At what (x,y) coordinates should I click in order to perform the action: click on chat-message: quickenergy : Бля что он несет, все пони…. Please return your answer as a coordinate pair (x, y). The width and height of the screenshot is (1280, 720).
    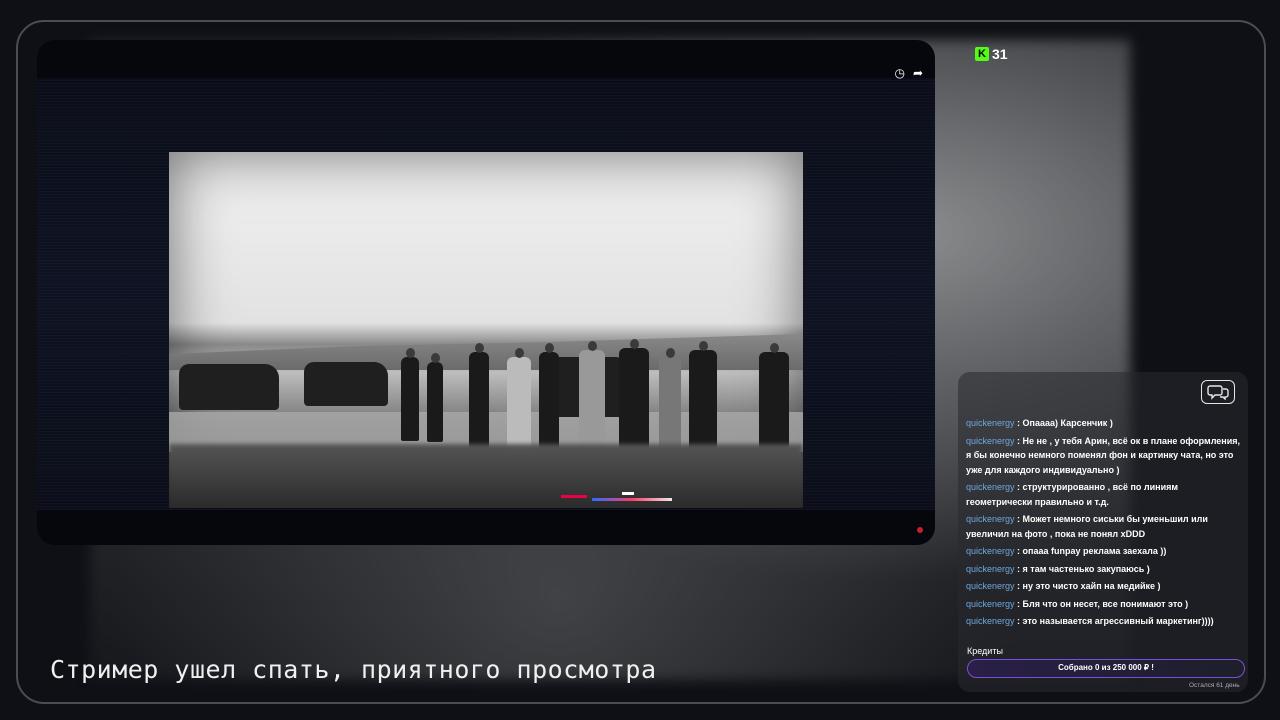
    Looking at the image, I should click on (1106, 604).